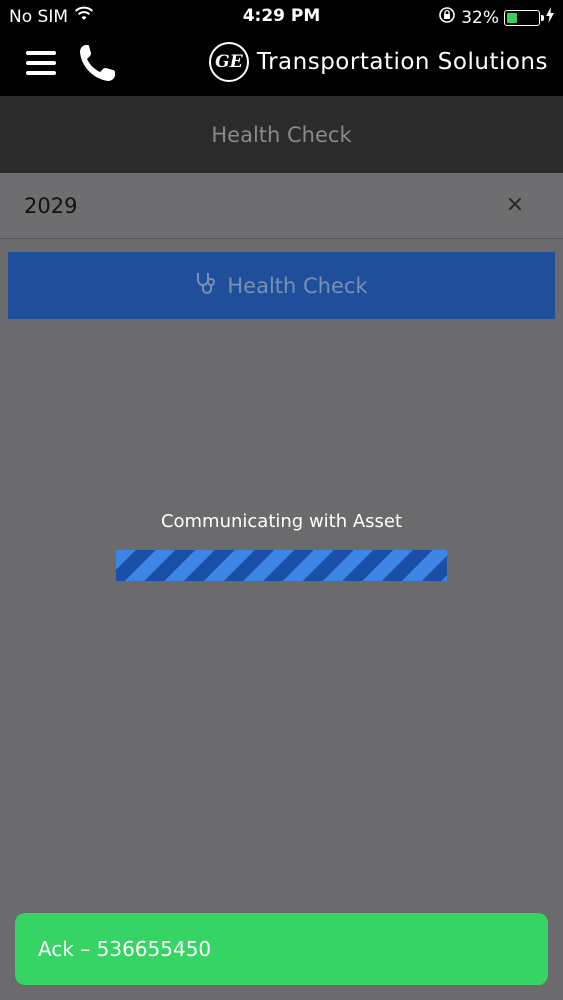 The width and height of the screenshot is (563, 1000). I want to click on charging-icon, so click(550, 17).